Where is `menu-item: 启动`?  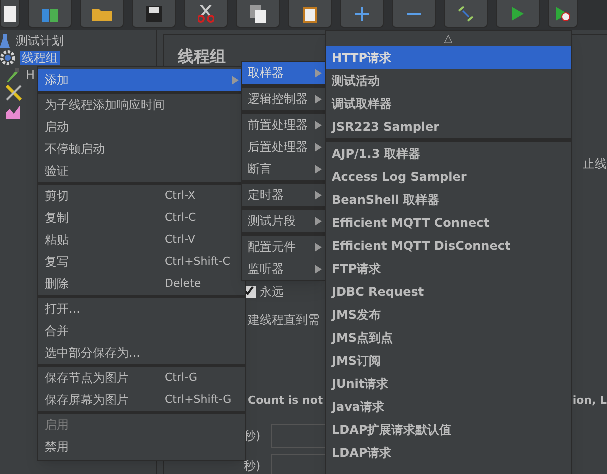 menu-item: 启动 is located at coordinates (141, 127).